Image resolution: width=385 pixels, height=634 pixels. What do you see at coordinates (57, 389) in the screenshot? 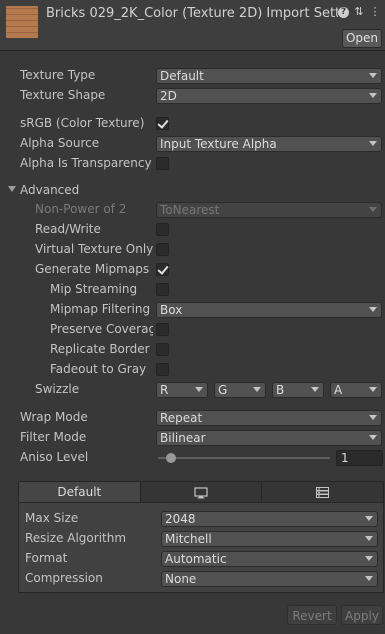
I see `swizzle-label: Swizzle` at bounding box center [57, 389].